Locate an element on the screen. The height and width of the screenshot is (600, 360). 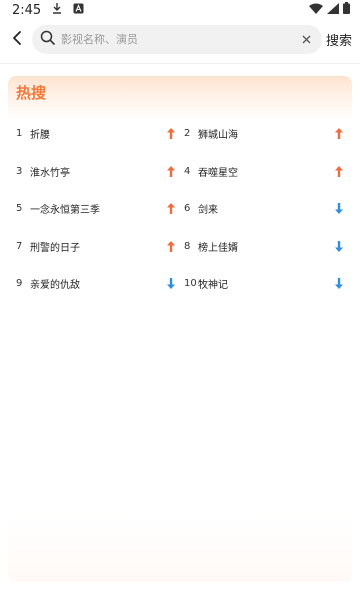
search-input is located at coordinates (179, 39).